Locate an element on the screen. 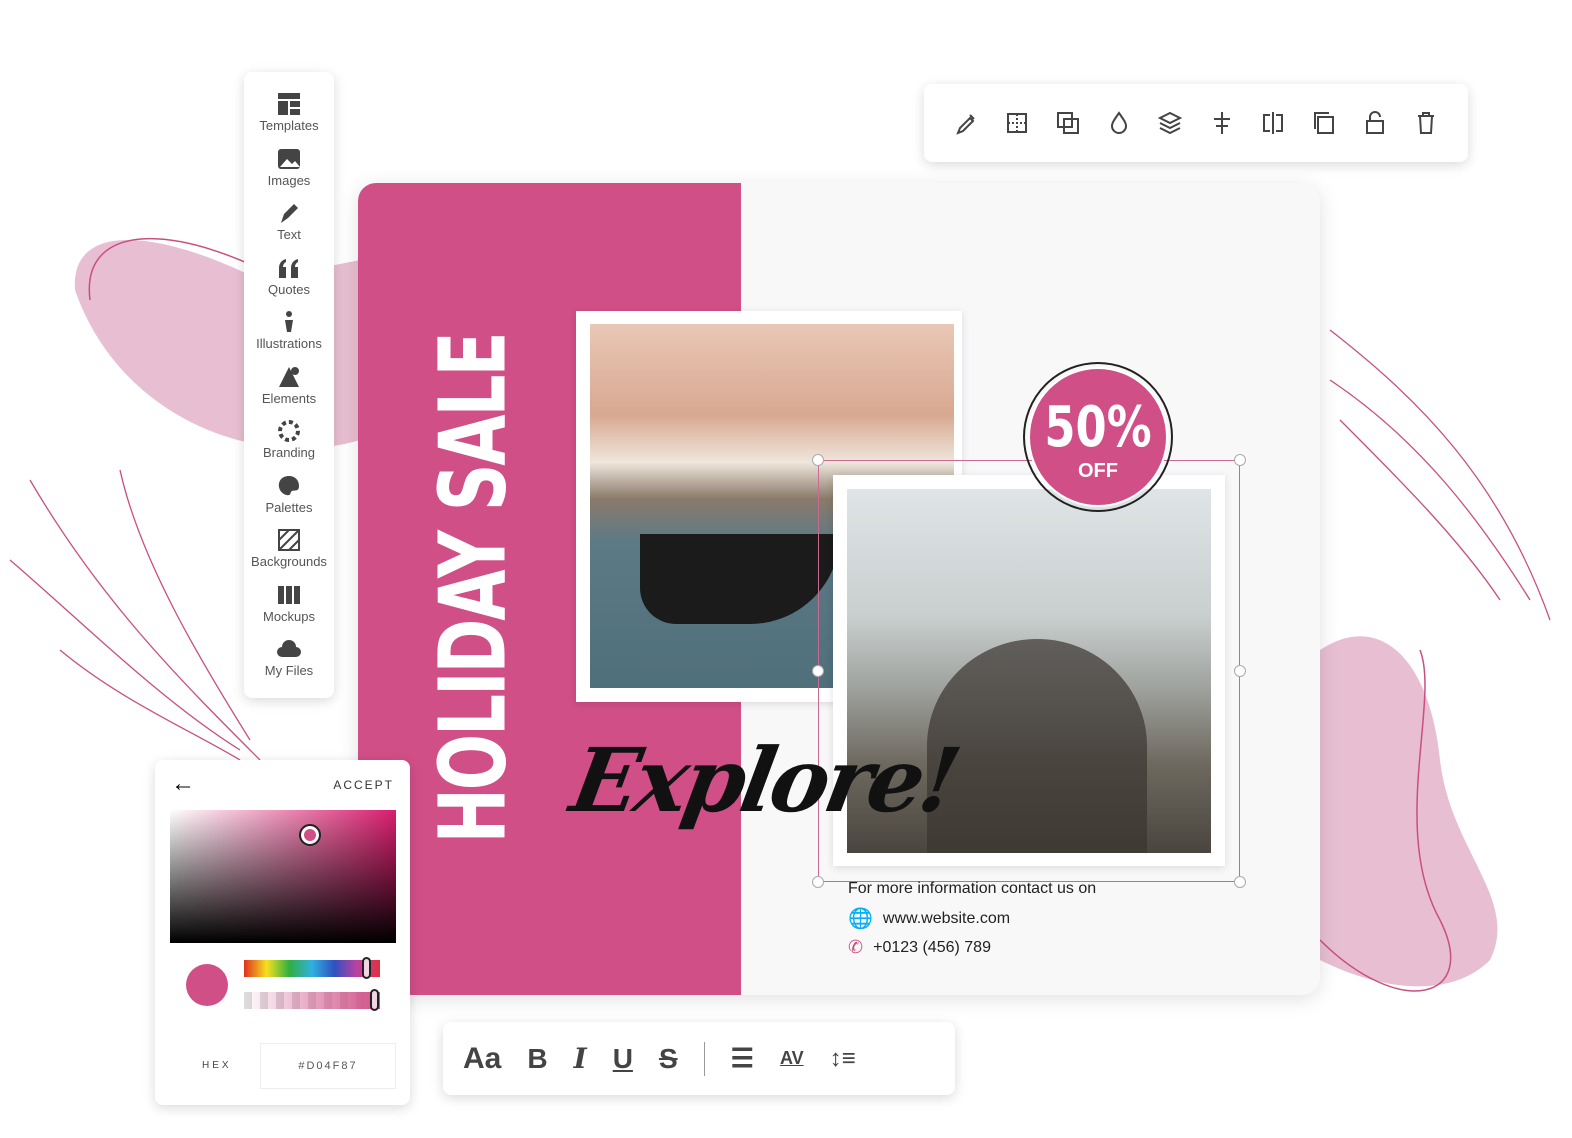 The width and height of the screenshot is (1572, 1138). script-text: Explore! is located at coordinates (764, 780).